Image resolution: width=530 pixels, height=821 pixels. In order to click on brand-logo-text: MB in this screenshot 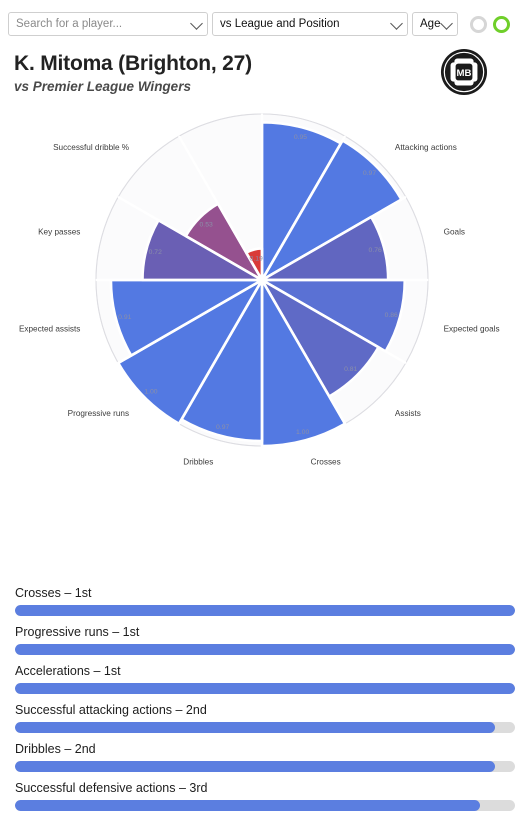, I will do `click(464, 73)`.